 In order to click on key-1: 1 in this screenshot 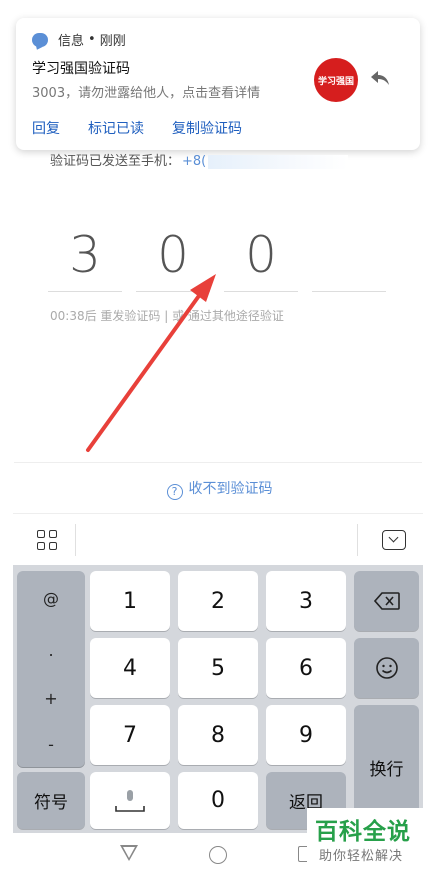, I will do `click(130, 601)`.